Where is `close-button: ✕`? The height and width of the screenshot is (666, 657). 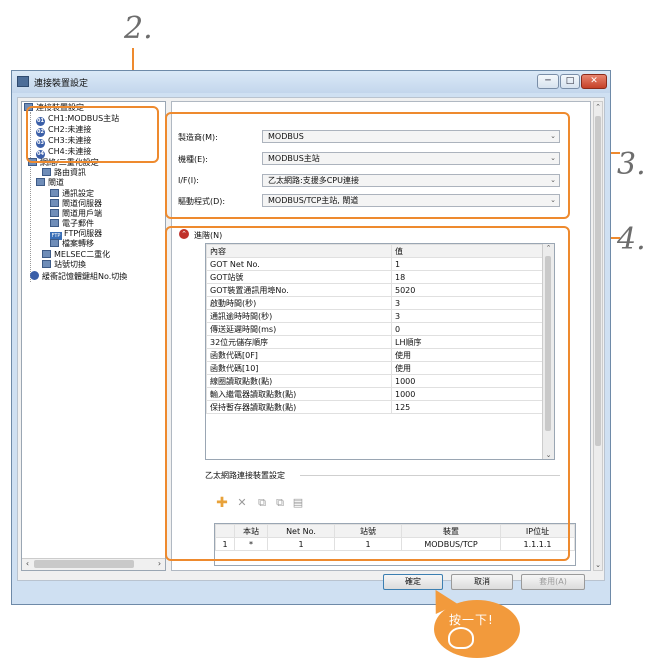
close-button: ✕ is located at coordinates (594, 81).